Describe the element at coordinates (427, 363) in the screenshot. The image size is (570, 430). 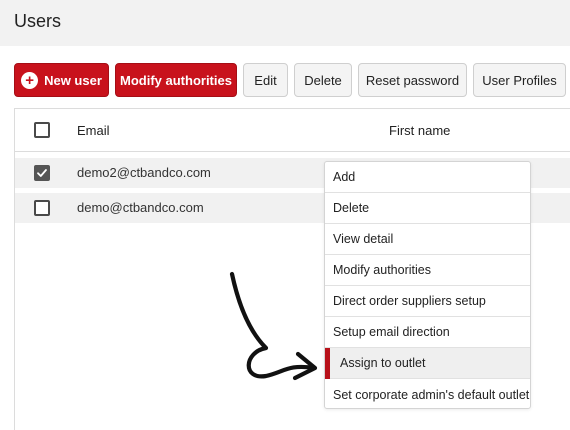
I see `menu-item-assign-to-outlet: Assign to outlet` at that location.